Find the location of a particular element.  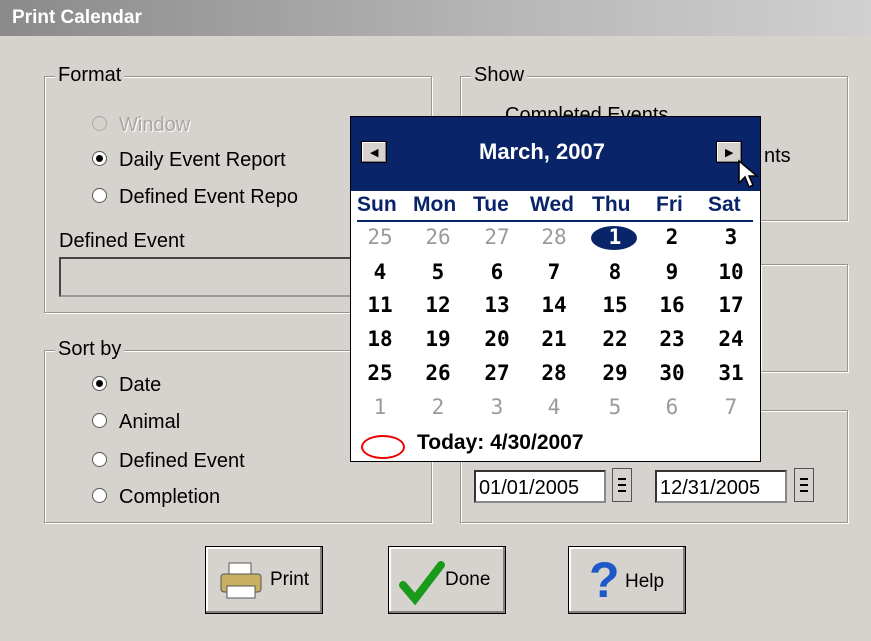

radio-date: Date is located at coordinates (126, 385).